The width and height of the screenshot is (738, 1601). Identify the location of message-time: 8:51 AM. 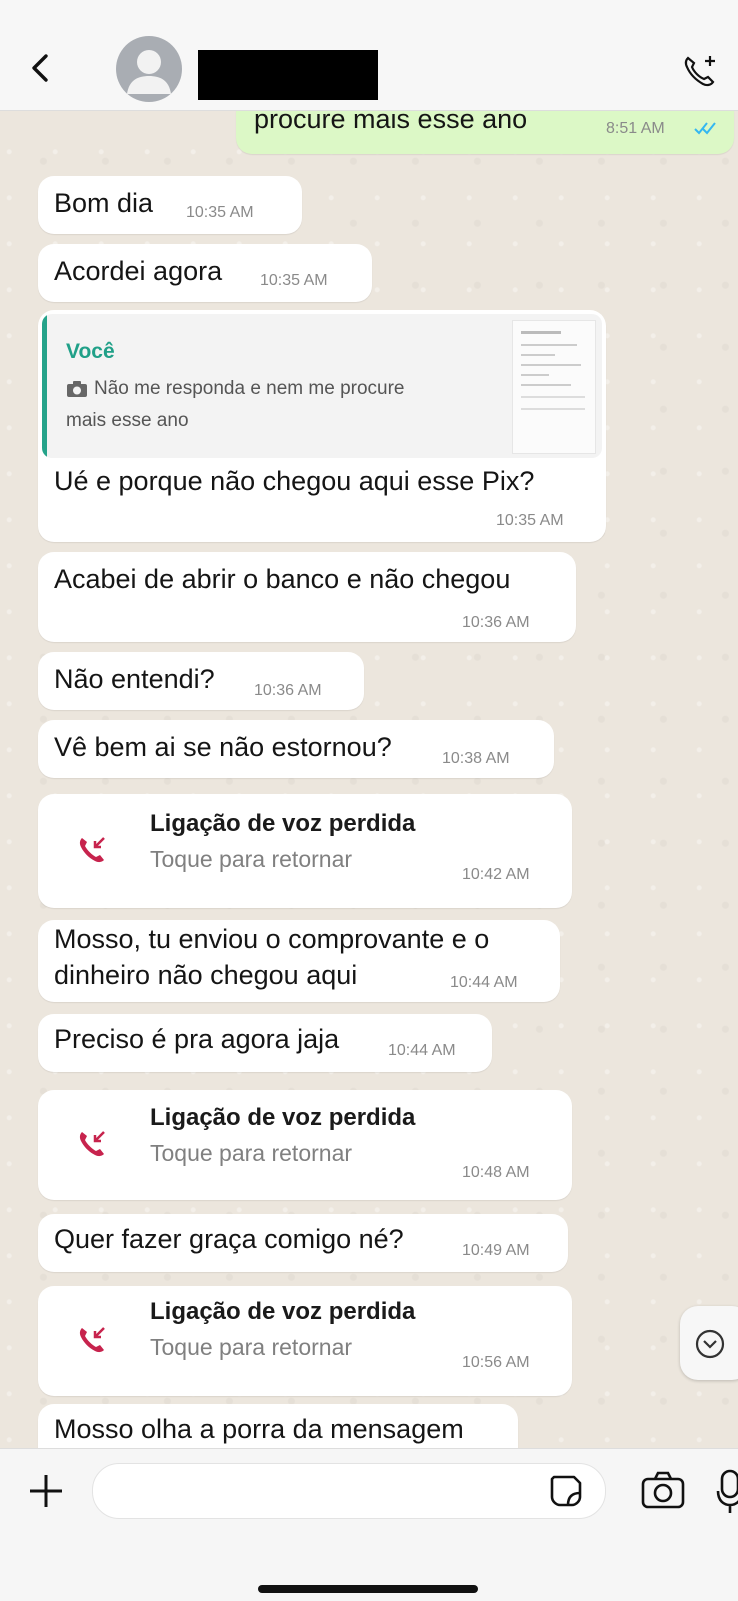
(635, 128).